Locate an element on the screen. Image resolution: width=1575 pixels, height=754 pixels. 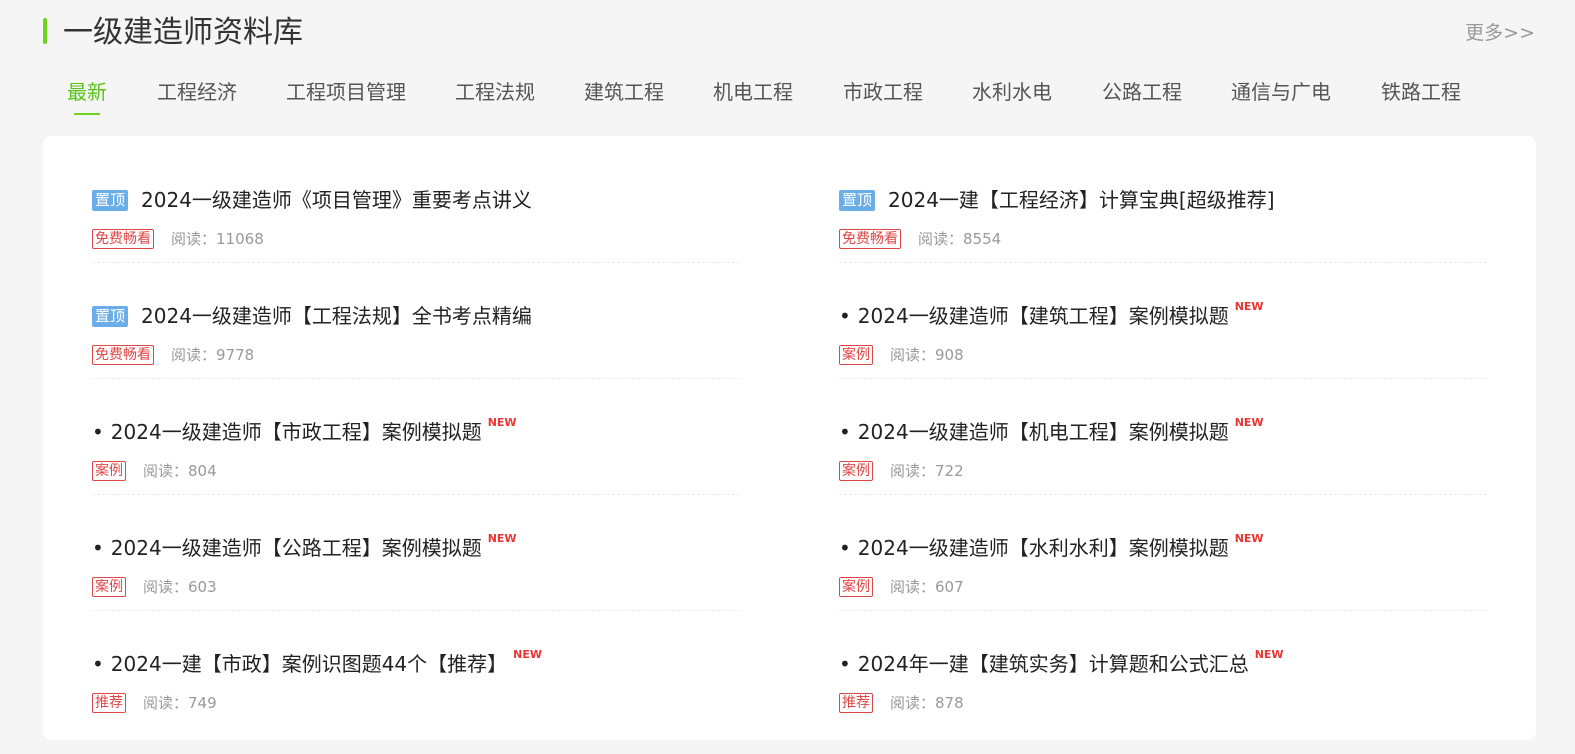
tab-municipal: 市政工程 is located at coordinates (883, 92).